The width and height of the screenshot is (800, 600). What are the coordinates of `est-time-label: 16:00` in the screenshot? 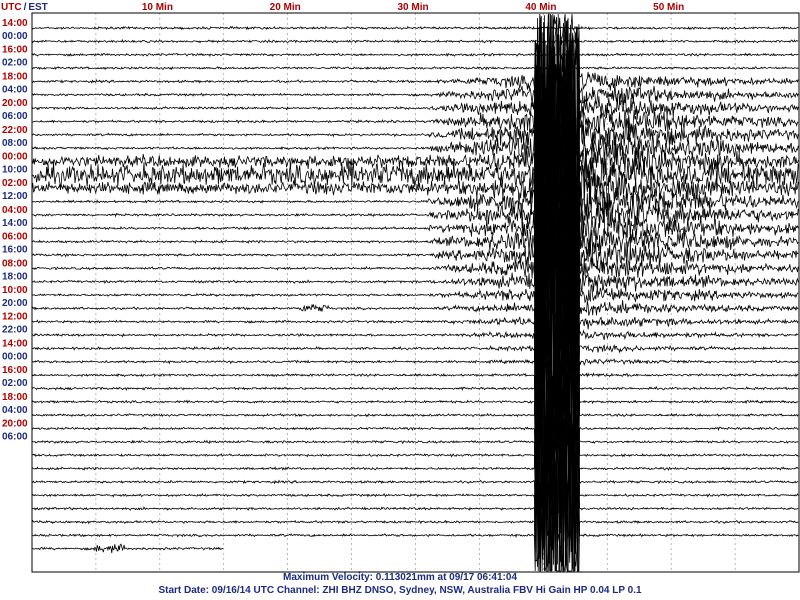 It's located at (15, 250).